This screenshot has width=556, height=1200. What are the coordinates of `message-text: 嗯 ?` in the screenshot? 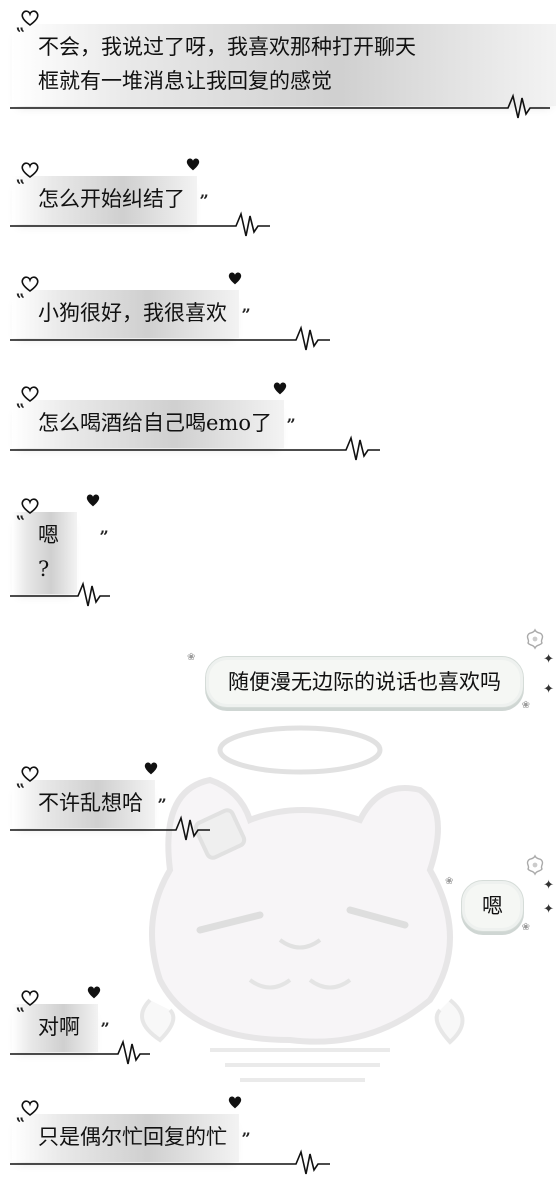 It's located at (48, 552).